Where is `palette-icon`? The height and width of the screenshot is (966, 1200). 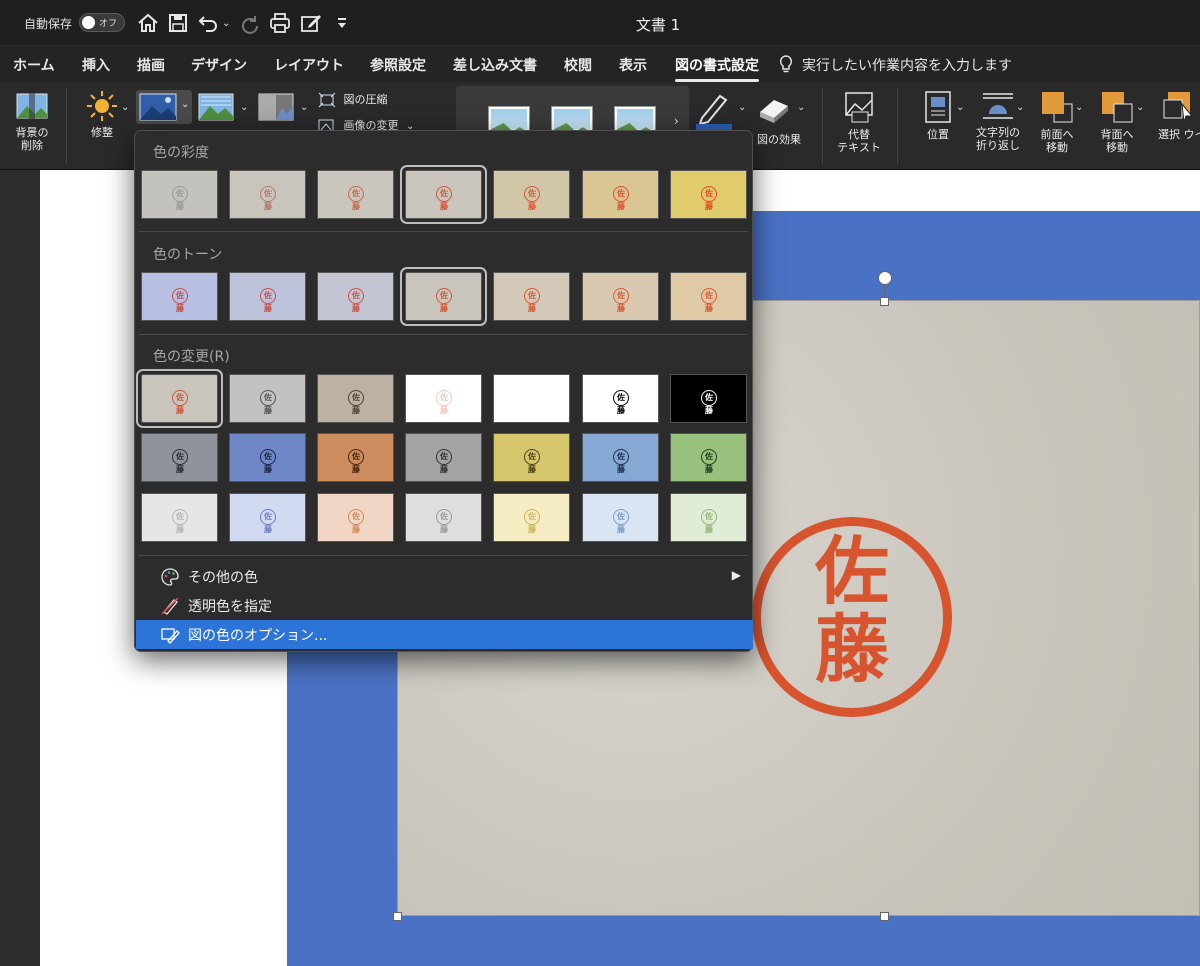 palette-icon is located at coordinates (170, 577).